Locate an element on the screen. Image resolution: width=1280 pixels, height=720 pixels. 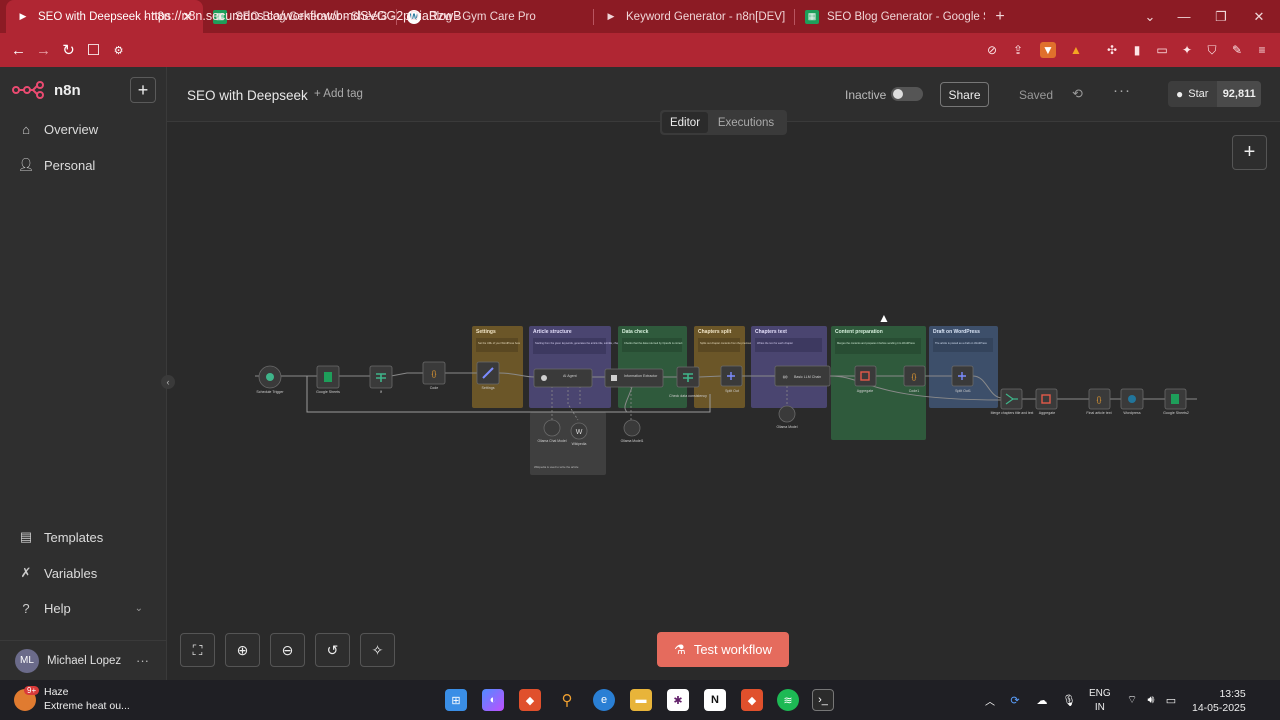
github-star-button: ● Star 92,811 is located at coordinates (1214, 94).